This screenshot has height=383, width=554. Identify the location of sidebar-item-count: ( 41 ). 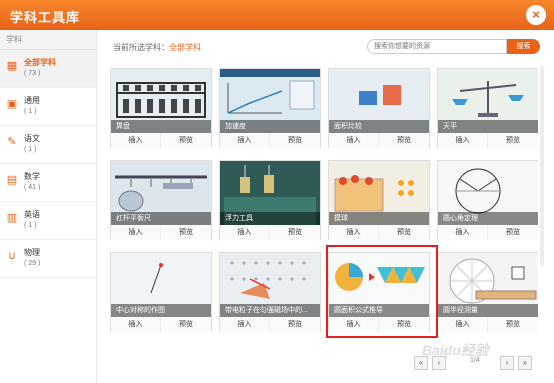
(32, 187).